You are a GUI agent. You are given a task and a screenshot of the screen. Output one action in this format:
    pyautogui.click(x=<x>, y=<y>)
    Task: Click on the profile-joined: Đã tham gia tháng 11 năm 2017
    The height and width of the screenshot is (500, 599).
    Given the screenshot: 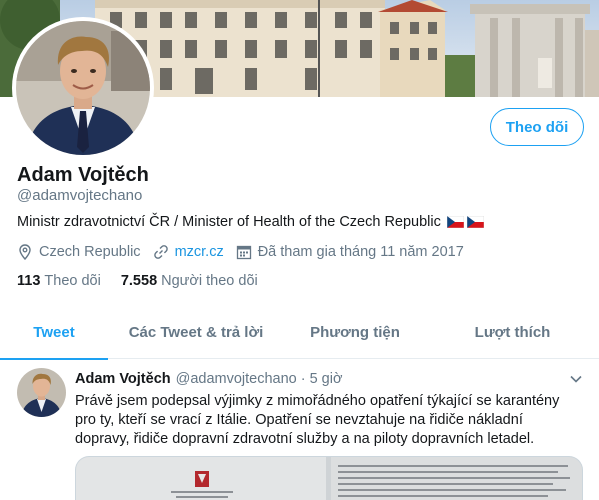 What is the action you would take?
    pyautogui.click(x=350, y=252)
    